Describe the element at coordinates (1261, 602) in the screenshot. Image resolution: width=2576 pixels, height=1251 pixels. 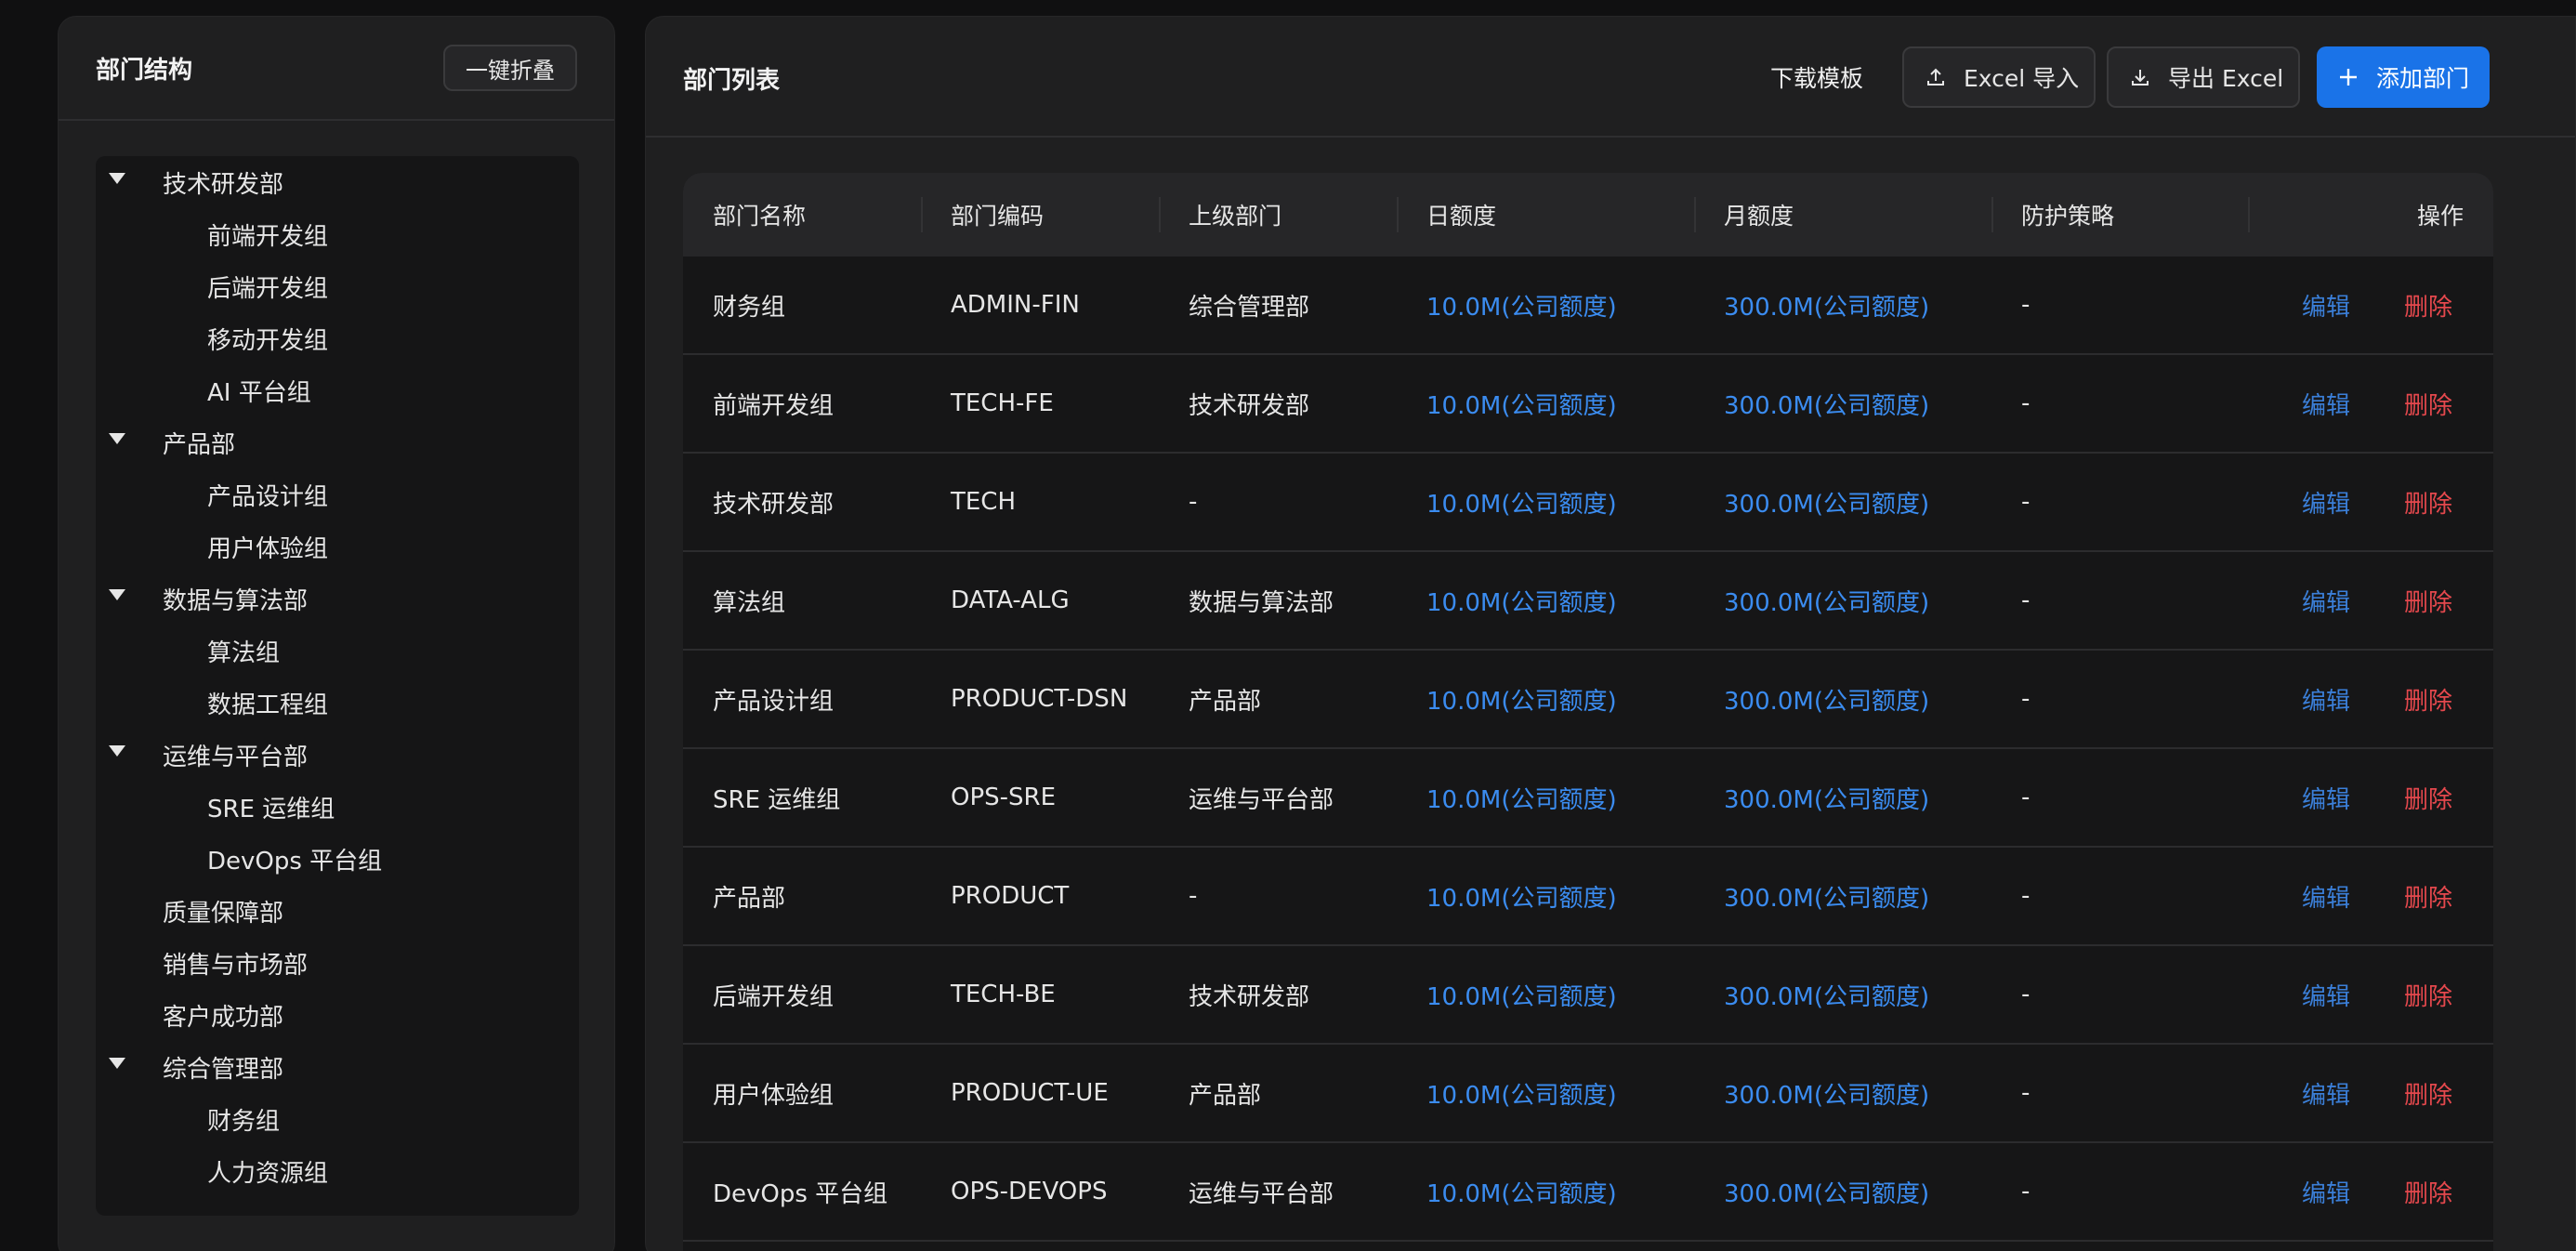
I see `cell-parent: 数据与算法部` at that location.